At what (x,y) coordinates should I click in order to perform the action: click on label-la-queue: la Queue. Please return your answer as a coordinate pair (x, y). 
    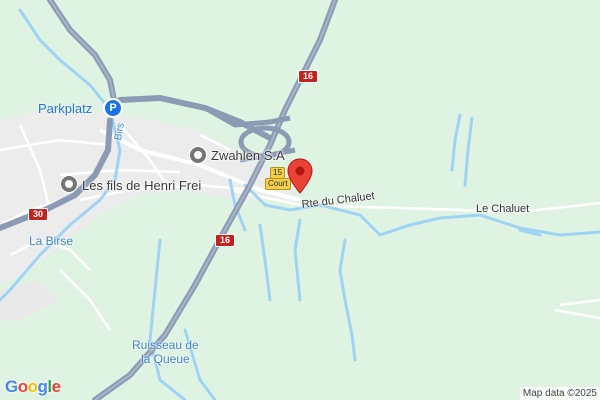
    Looking at the image, I should click on (165, 359).